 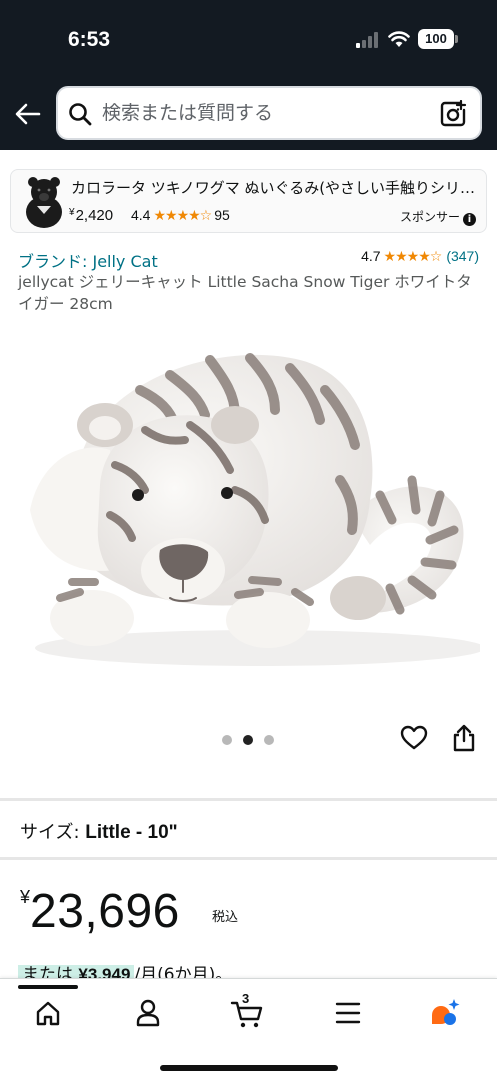 I want to click on size-value: Little - 10", so click(x=131, y=832).